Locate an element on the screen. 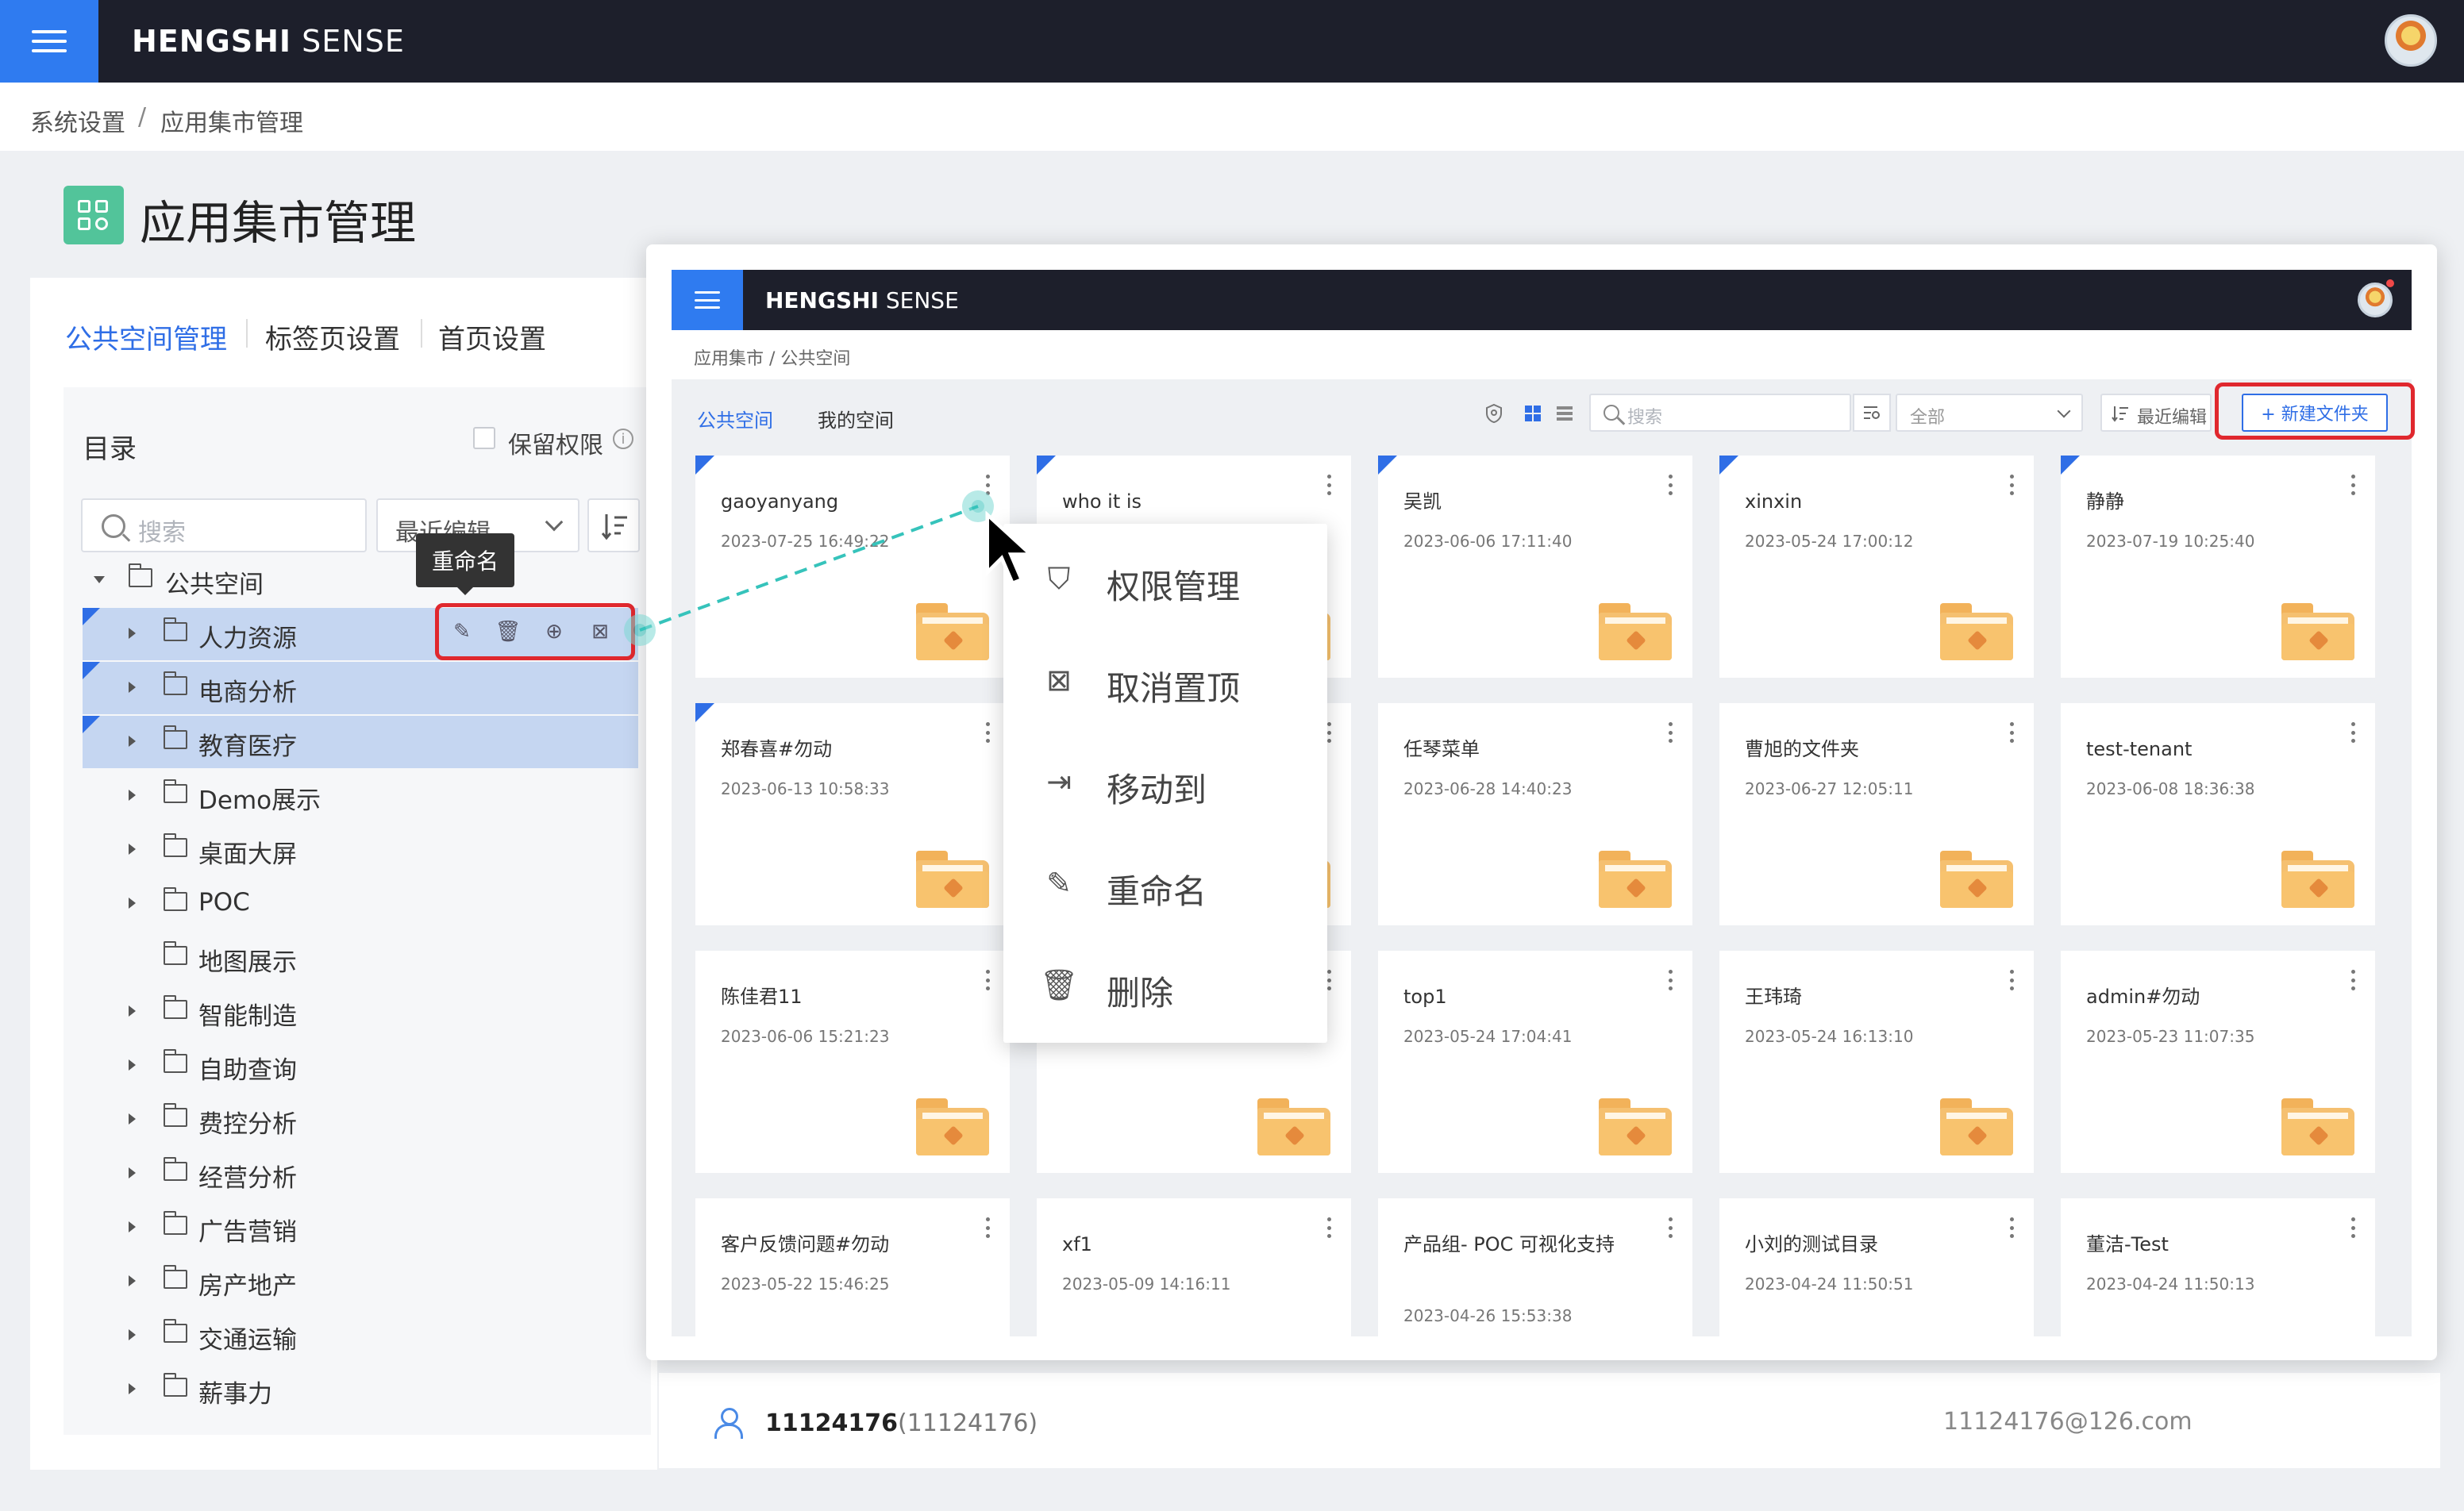  menu-item: ⇥ 移动到 is located at coordinates (1175, 781).